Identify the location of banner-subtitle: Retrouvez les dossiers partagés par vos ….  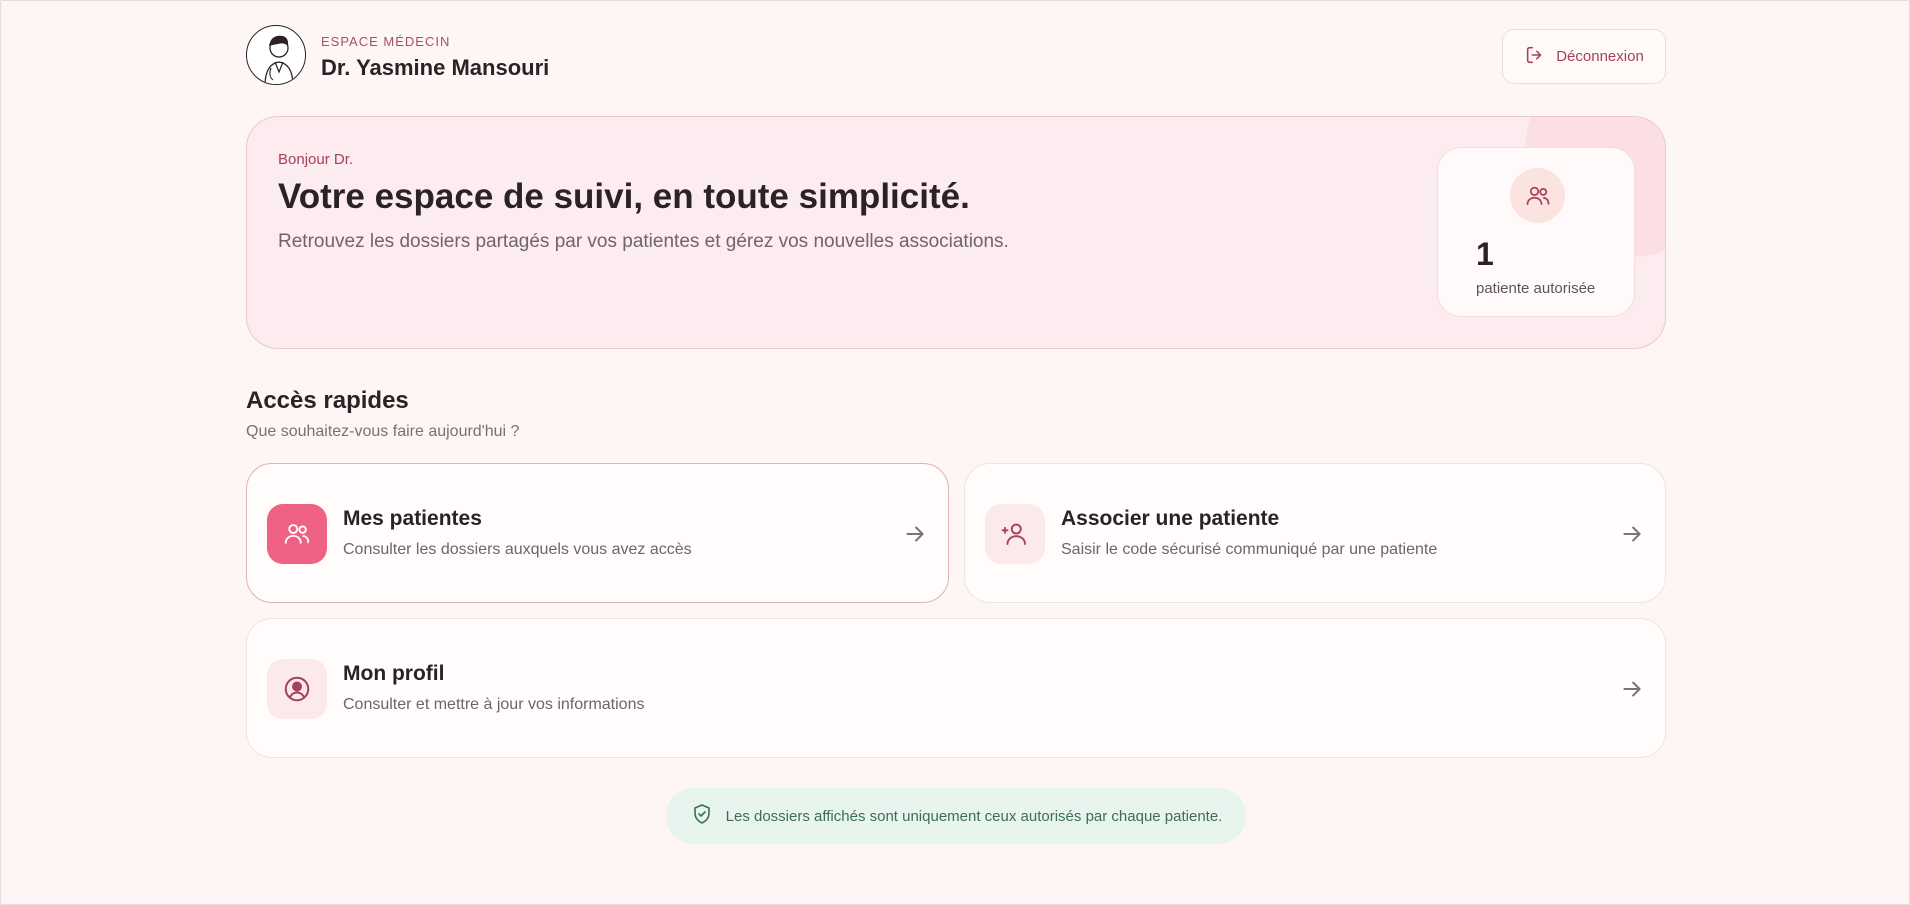
(643, 241).